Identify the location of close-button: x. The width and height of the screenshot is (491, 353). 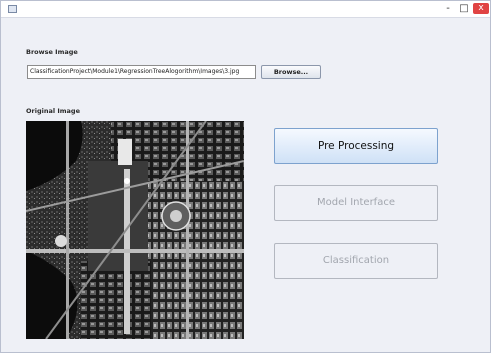
(481, 8).